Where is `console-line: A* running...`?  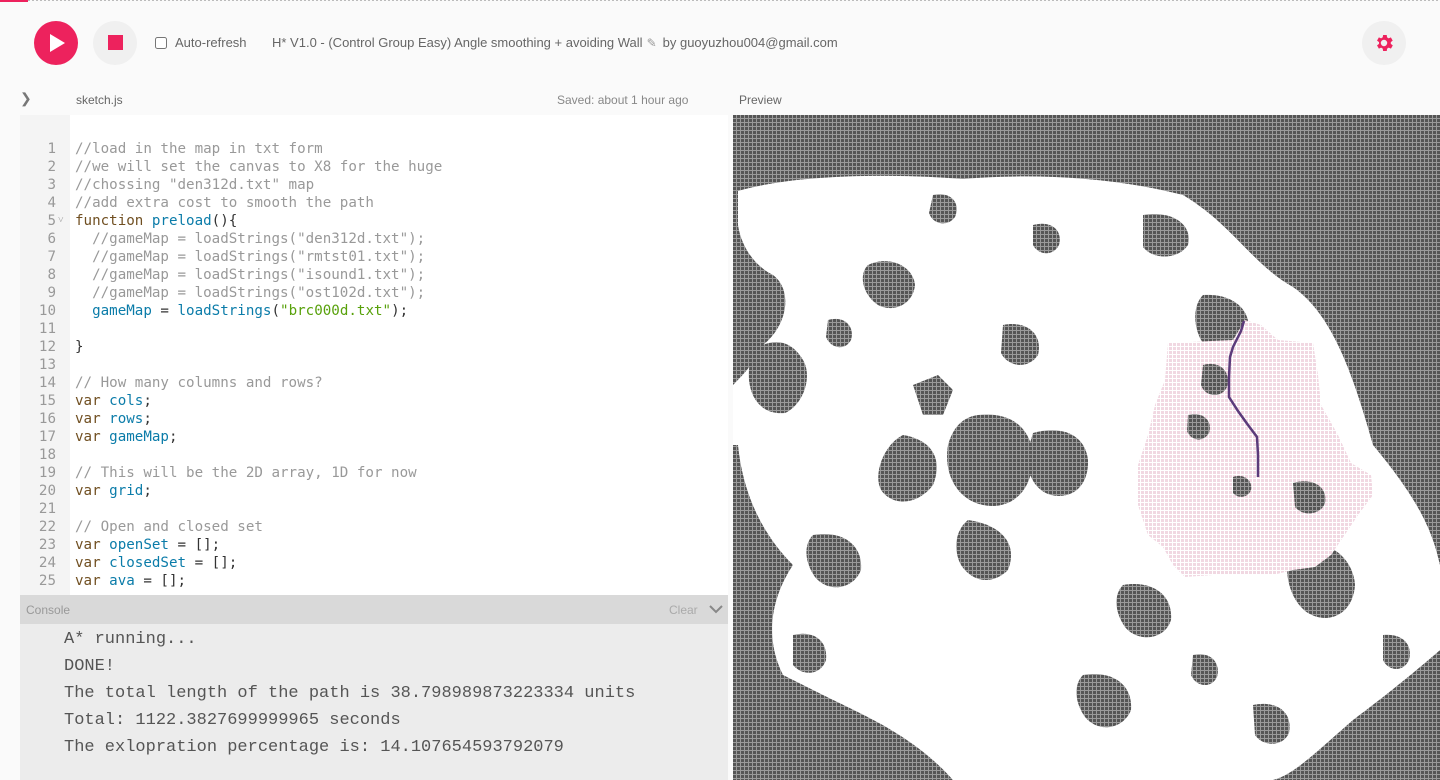
console-line: A* running... is located at coordinates (130, 639).